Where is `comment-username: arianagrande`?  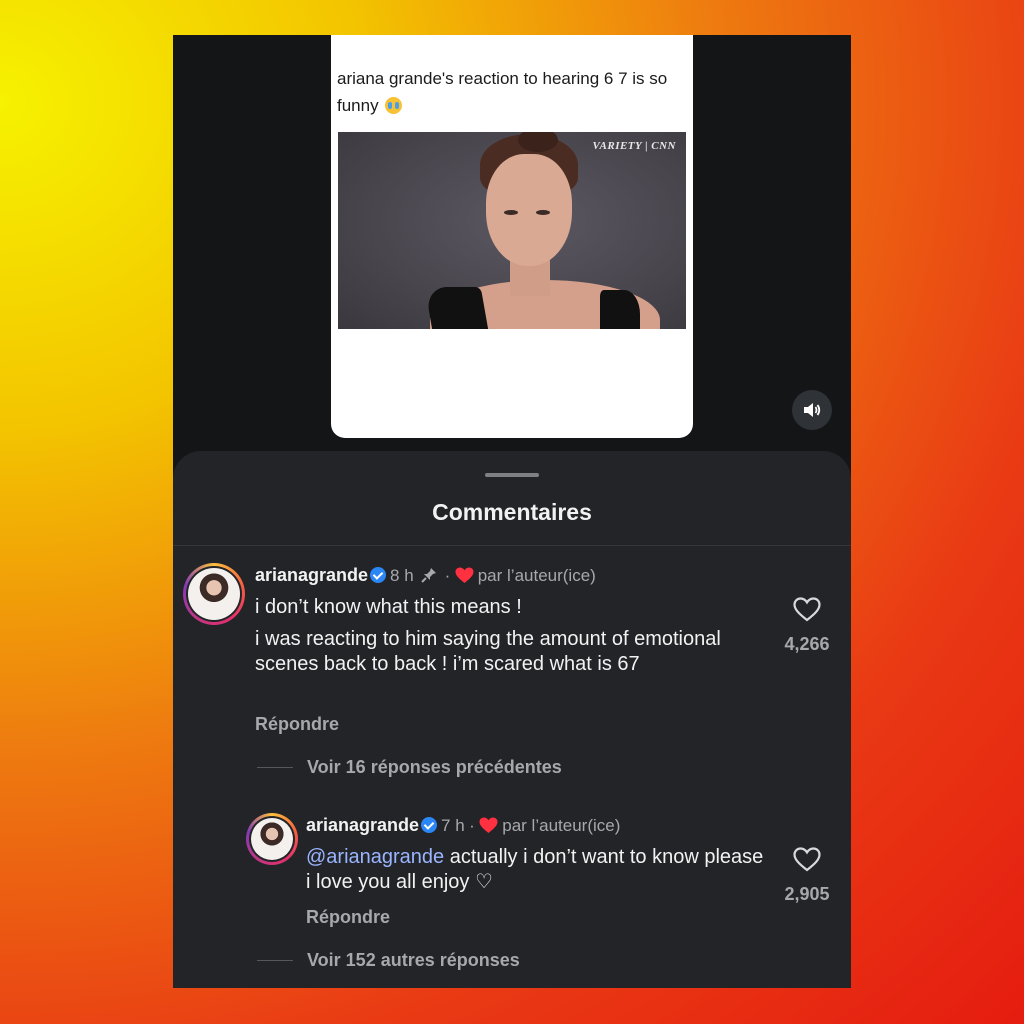
comment-username: arianagrande is located at coordinates (311, 575).